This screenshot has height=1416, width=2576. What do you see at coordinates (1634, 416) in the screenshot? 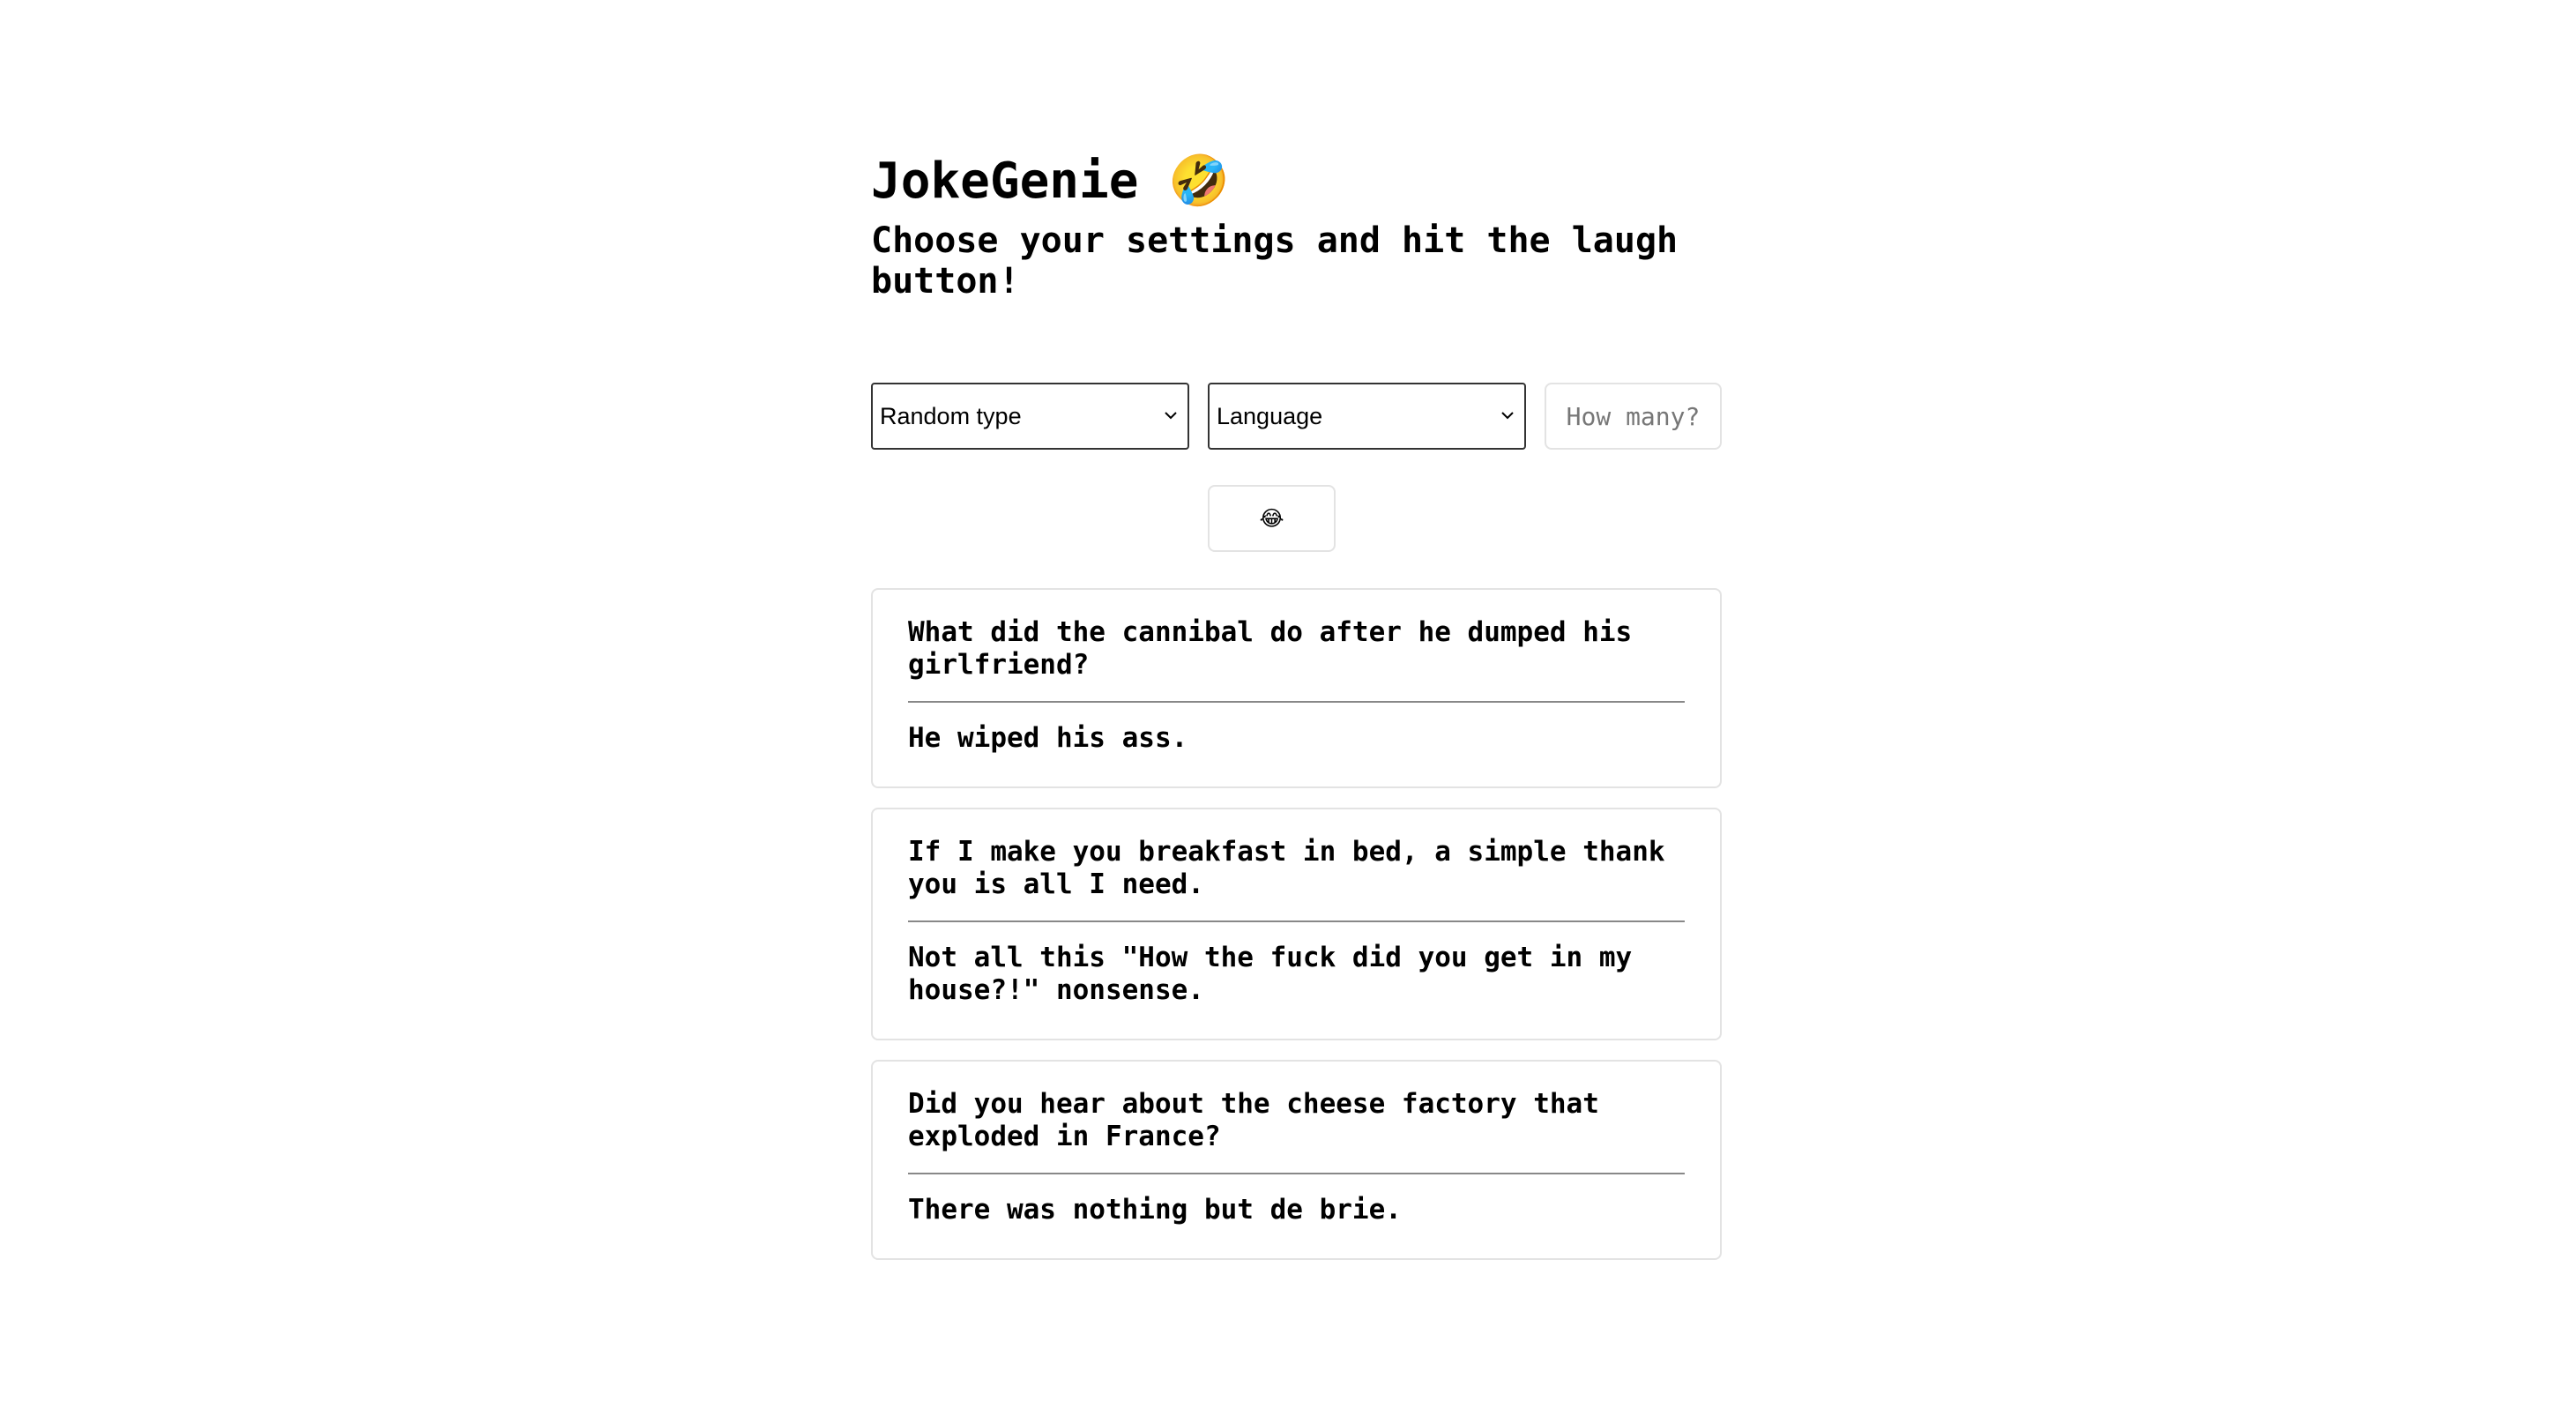
I see `joke-count-input` at bounding box center [1634, 416].